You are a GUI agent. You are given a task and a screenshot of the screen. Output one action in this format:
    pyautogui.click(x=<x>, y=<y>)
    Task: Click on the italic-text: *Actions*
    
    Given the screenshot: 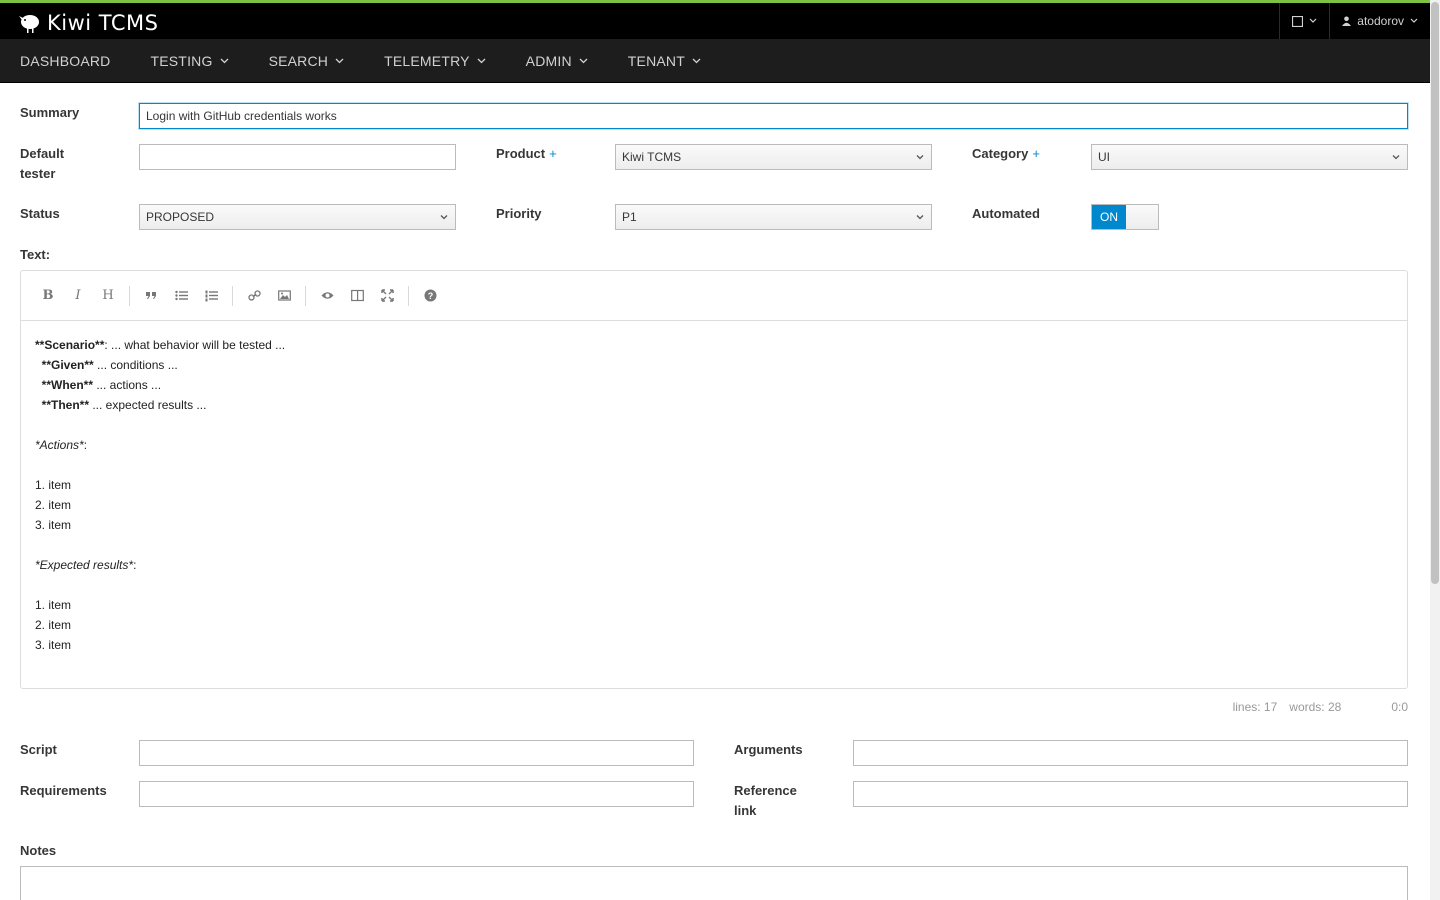 What is the action you would take?
    pyautogui.click(x=59, y=445)
    